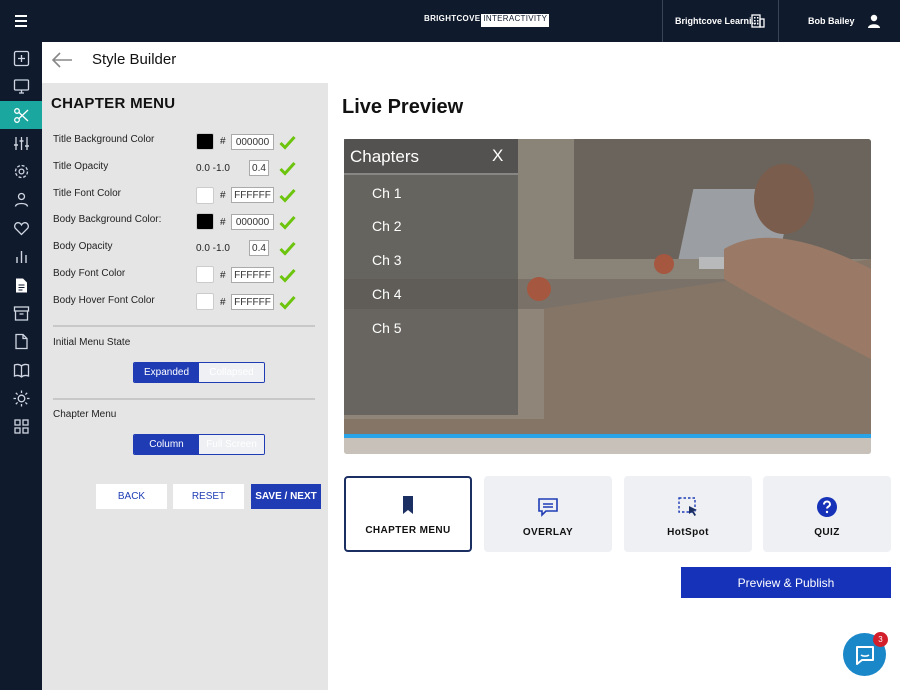 This screenshot has height=690, width=900. I want to click on title-font-color-input: FFFFFF, so click(252, 195).